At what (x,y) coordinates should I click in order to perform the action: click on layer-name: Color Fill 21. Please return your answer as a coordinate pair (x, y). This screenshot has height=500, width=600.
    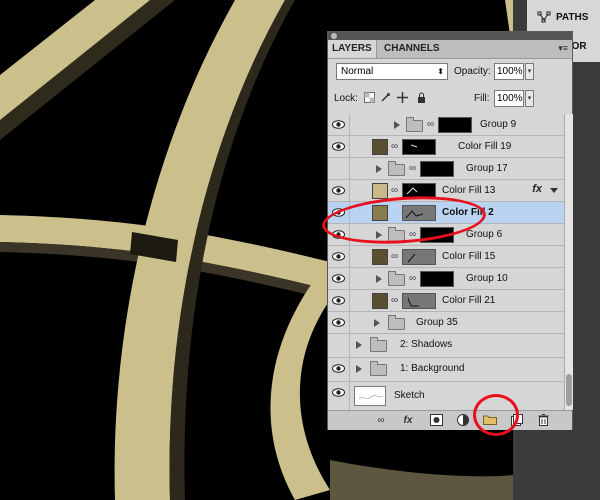
    Looking at the image, I should click on (469, 300).